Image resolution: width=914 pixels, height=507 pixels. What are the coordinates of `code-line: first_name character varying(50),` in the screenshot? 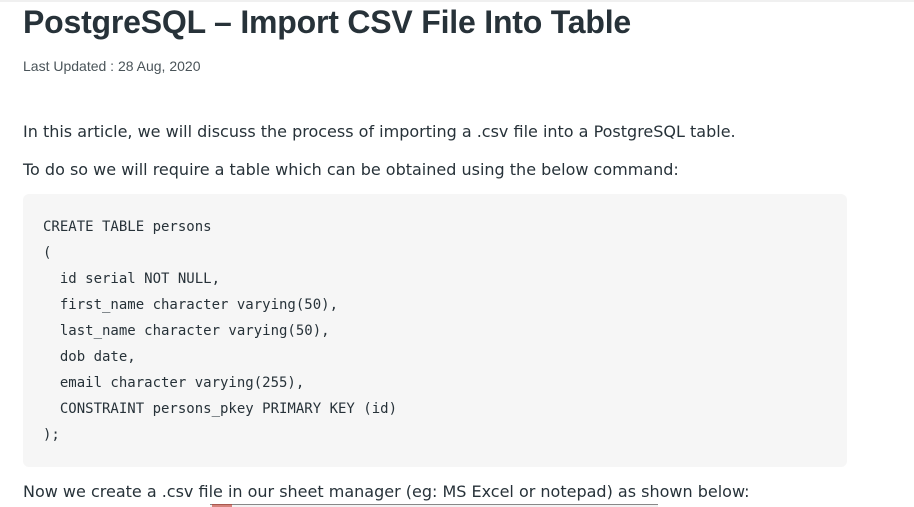 It's located at (191, 305).